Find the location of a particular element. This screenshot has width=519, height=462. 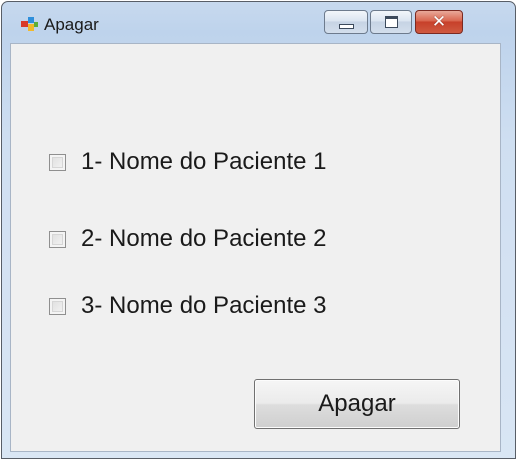

maximize-button is located at coordinates (391, 22).